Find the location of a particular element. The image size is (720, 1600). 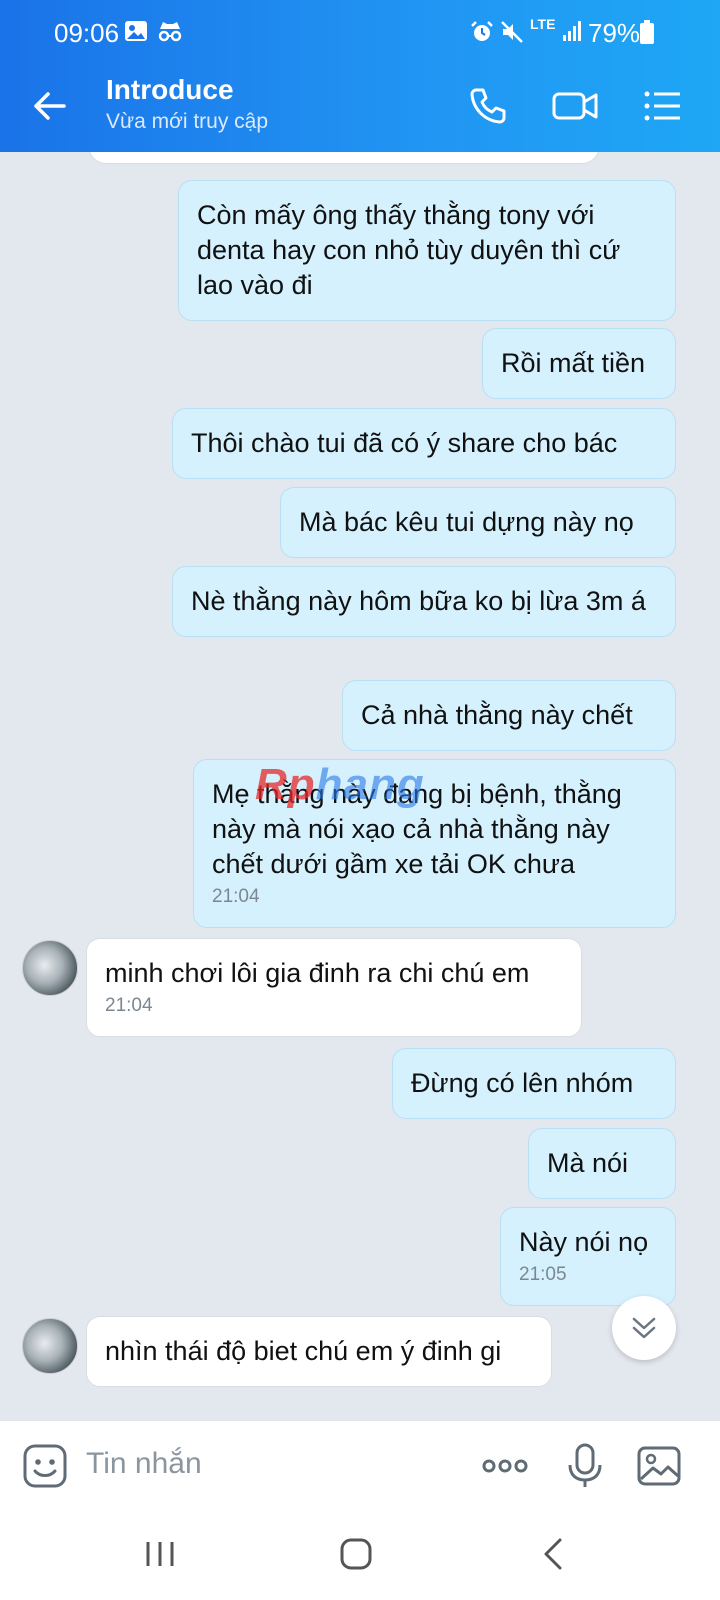

message-bubble-out: Cả nhà thằng này chết is located at coordinates (509, 715).